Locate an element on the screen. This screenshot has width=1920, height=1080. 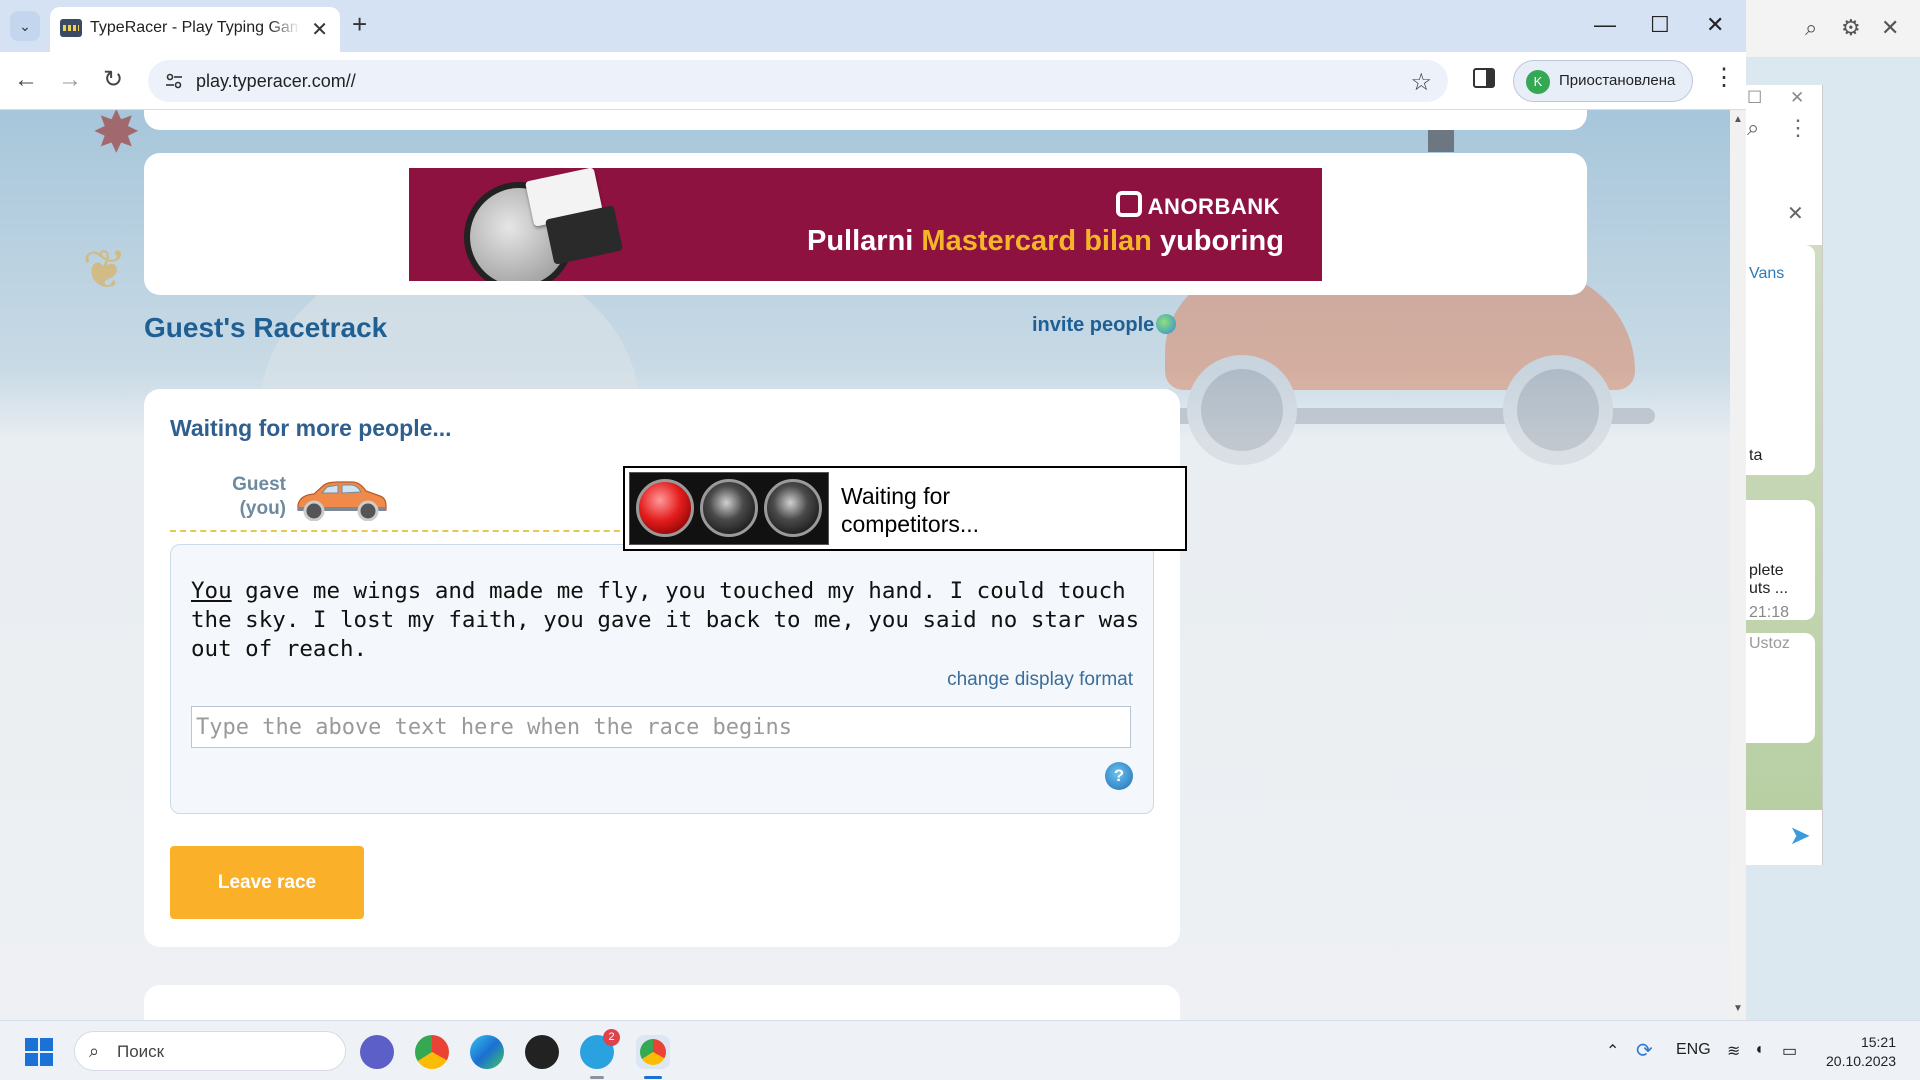
taskbar: ⌕ Поиск 2 ⌃ ⟳ ENG ≋ ◖ ▭ 15:21 20.10.2023 is located at coordinates (960, 1050).